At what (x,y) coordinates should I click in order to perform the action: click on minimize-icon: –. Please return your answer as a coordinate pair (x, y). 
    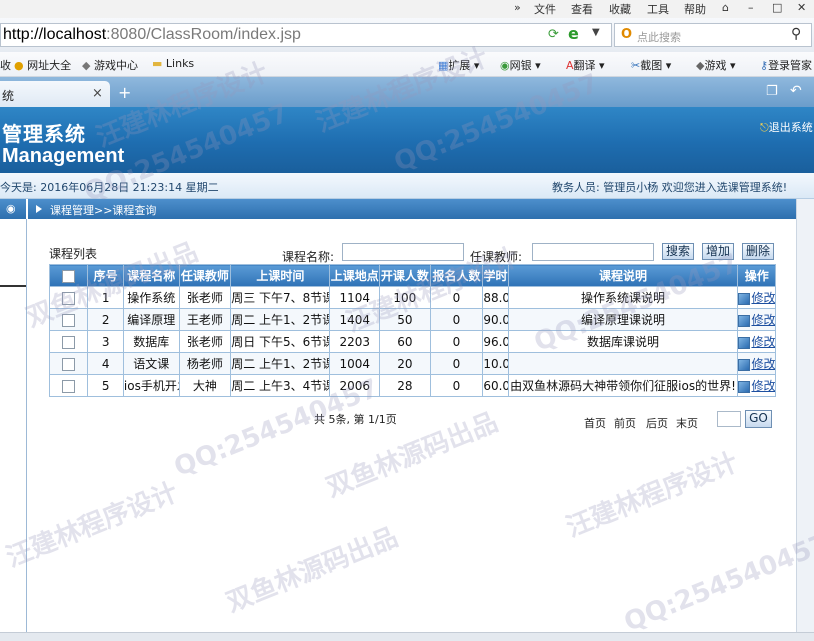
    Looking at the image, I should click on (751, 7).